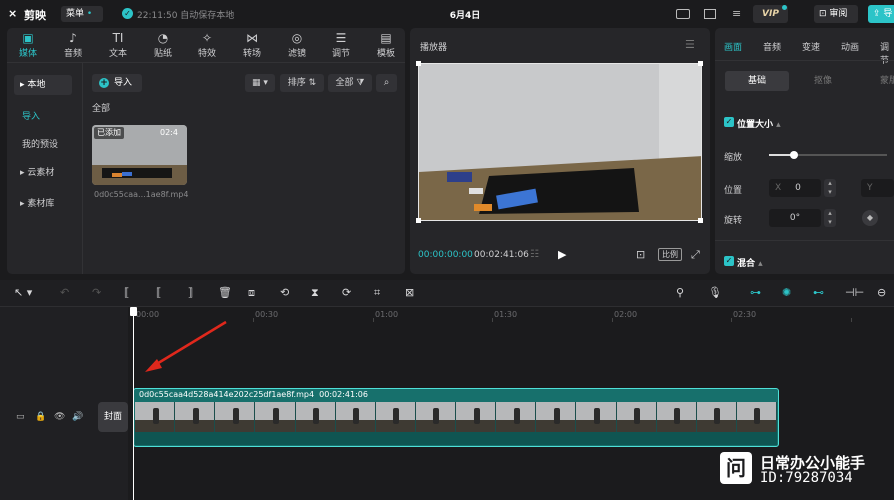 The width and height of the screenshot is (894, 500). I want to click on segment-mask: 蒙版, so click(875, 81).